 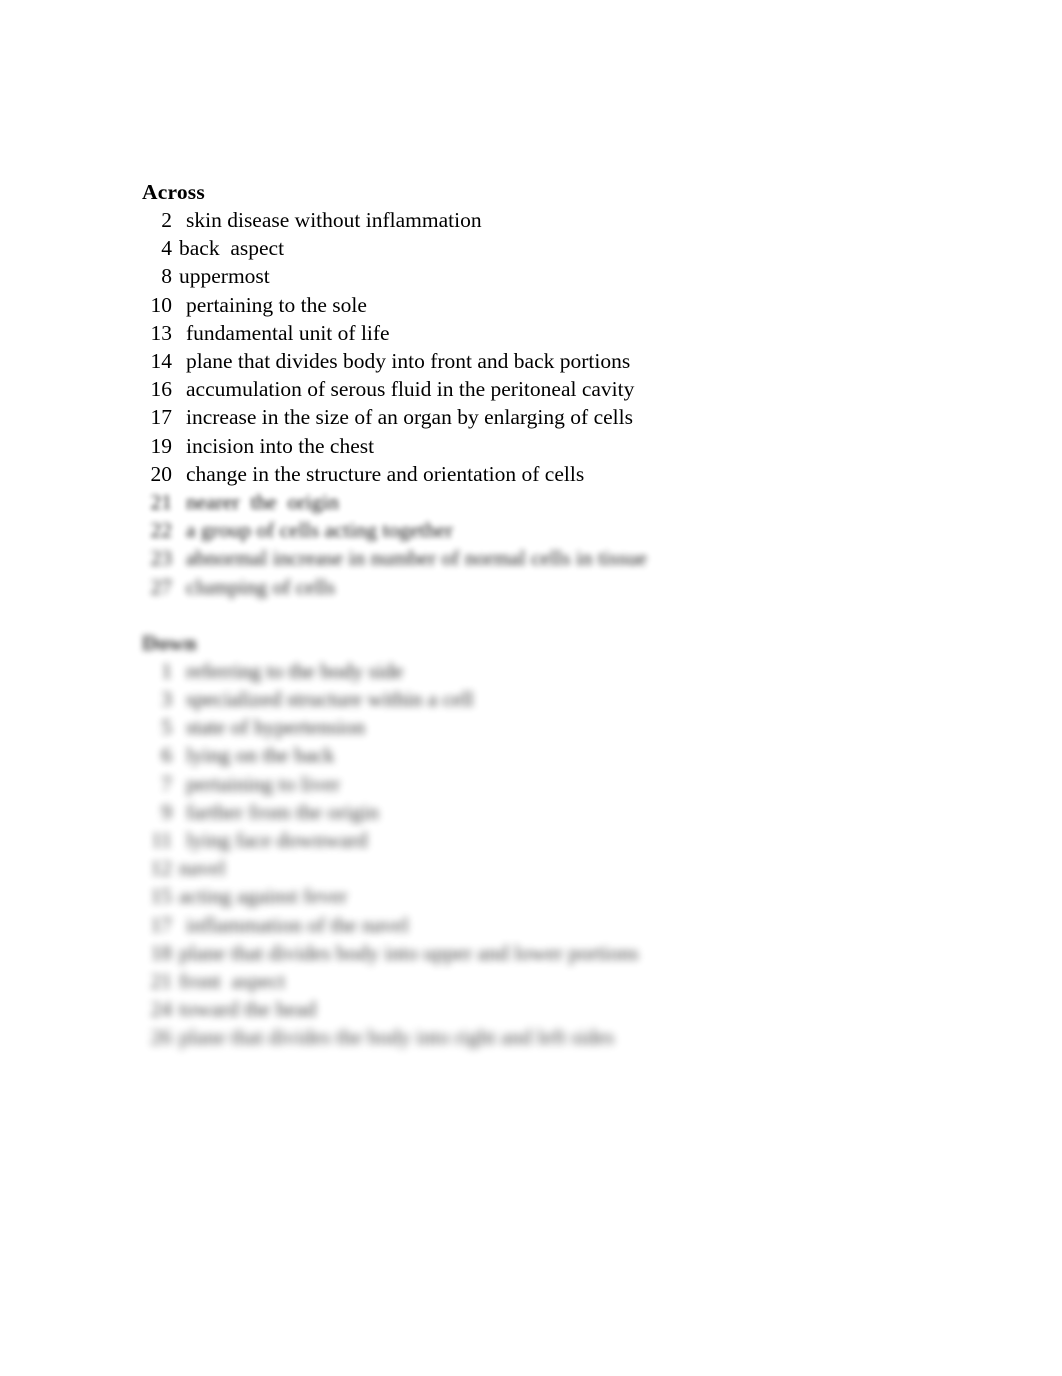 I want to click on clue-item: 19 incision into the chest, so click(x=548, y=446).